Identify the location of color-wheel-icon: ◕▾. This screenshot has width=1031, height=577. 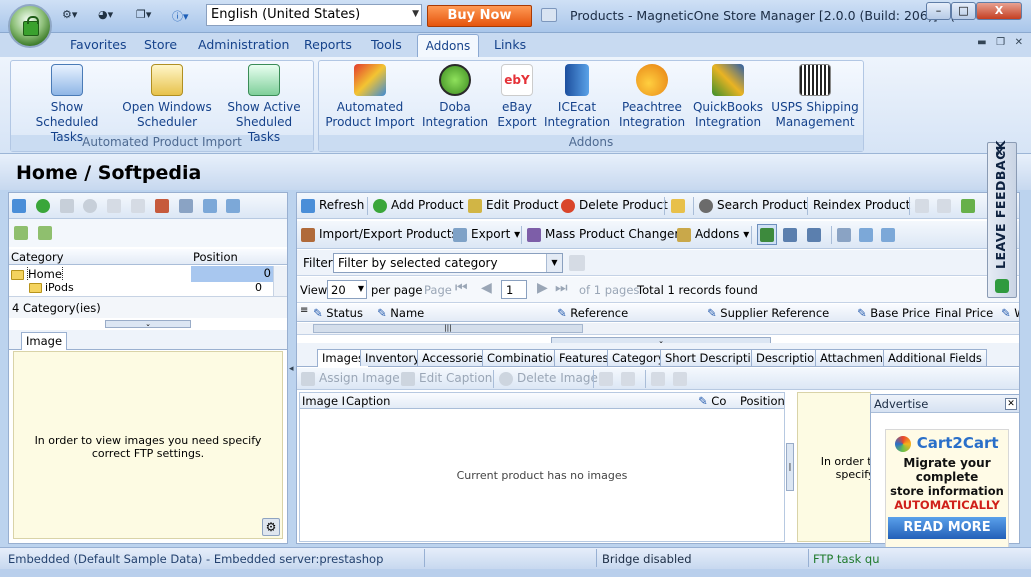
(105, 16).